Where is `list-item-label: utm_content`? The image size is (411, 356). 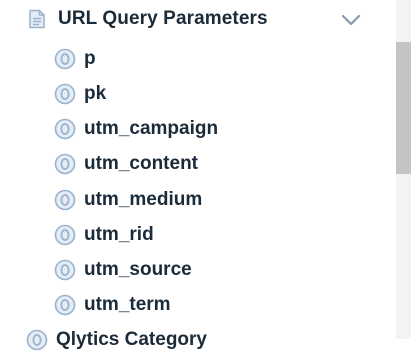
list-item-label: utm_content is located at coordinates (141, 163).